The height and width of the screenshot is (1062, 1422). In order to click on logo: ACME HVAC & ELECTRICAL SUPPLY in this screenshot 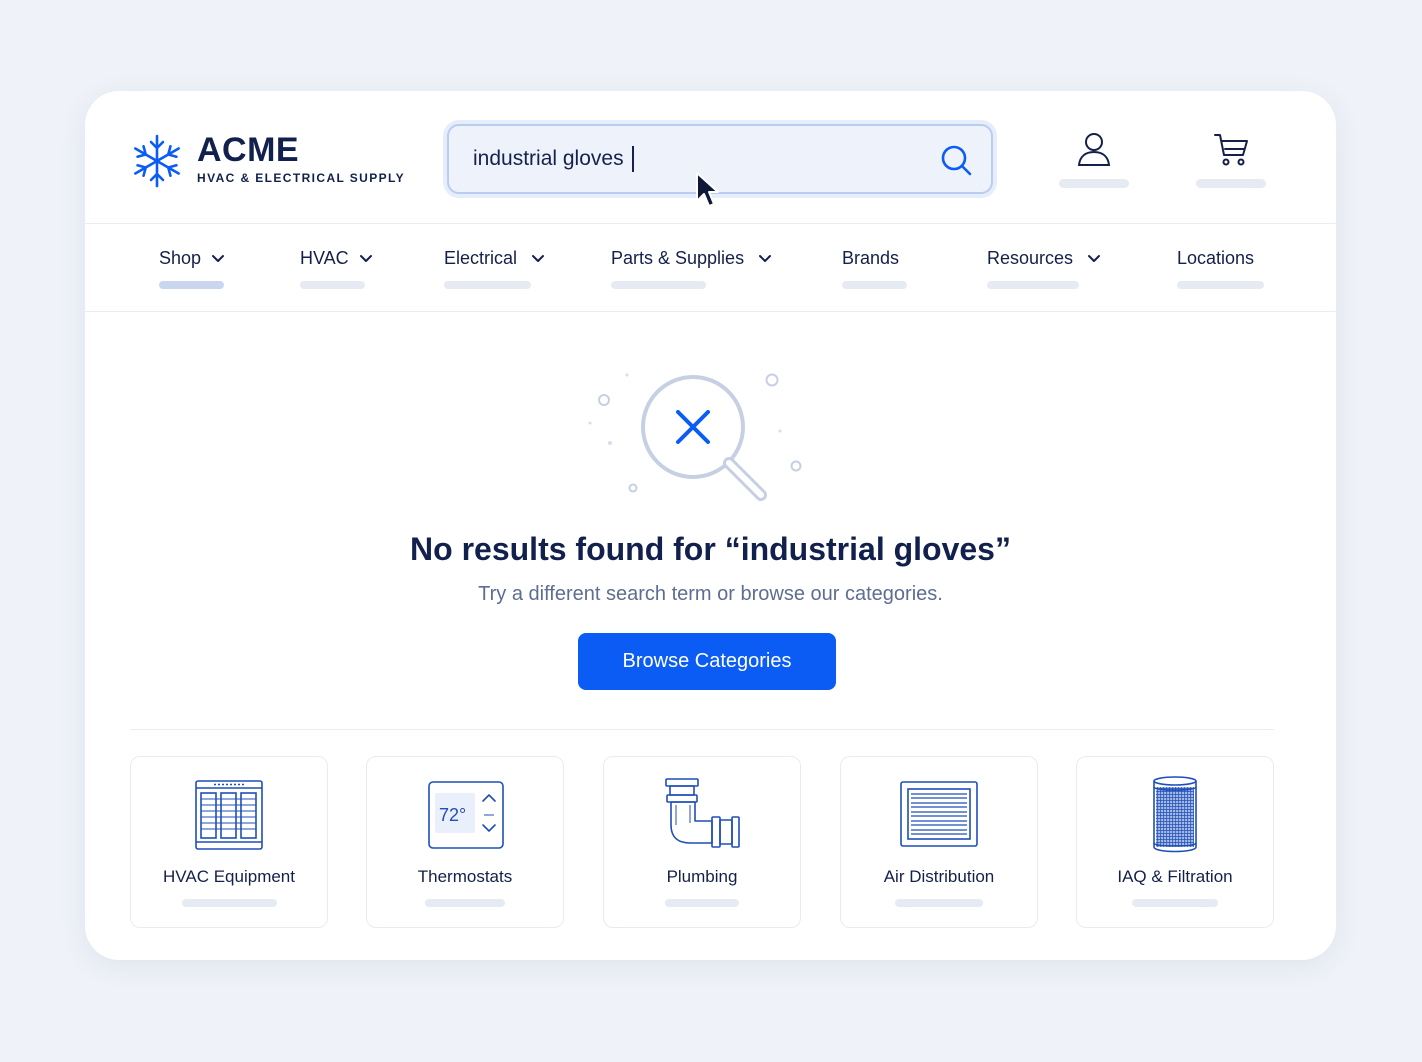, I will do `click(268, 161)`.